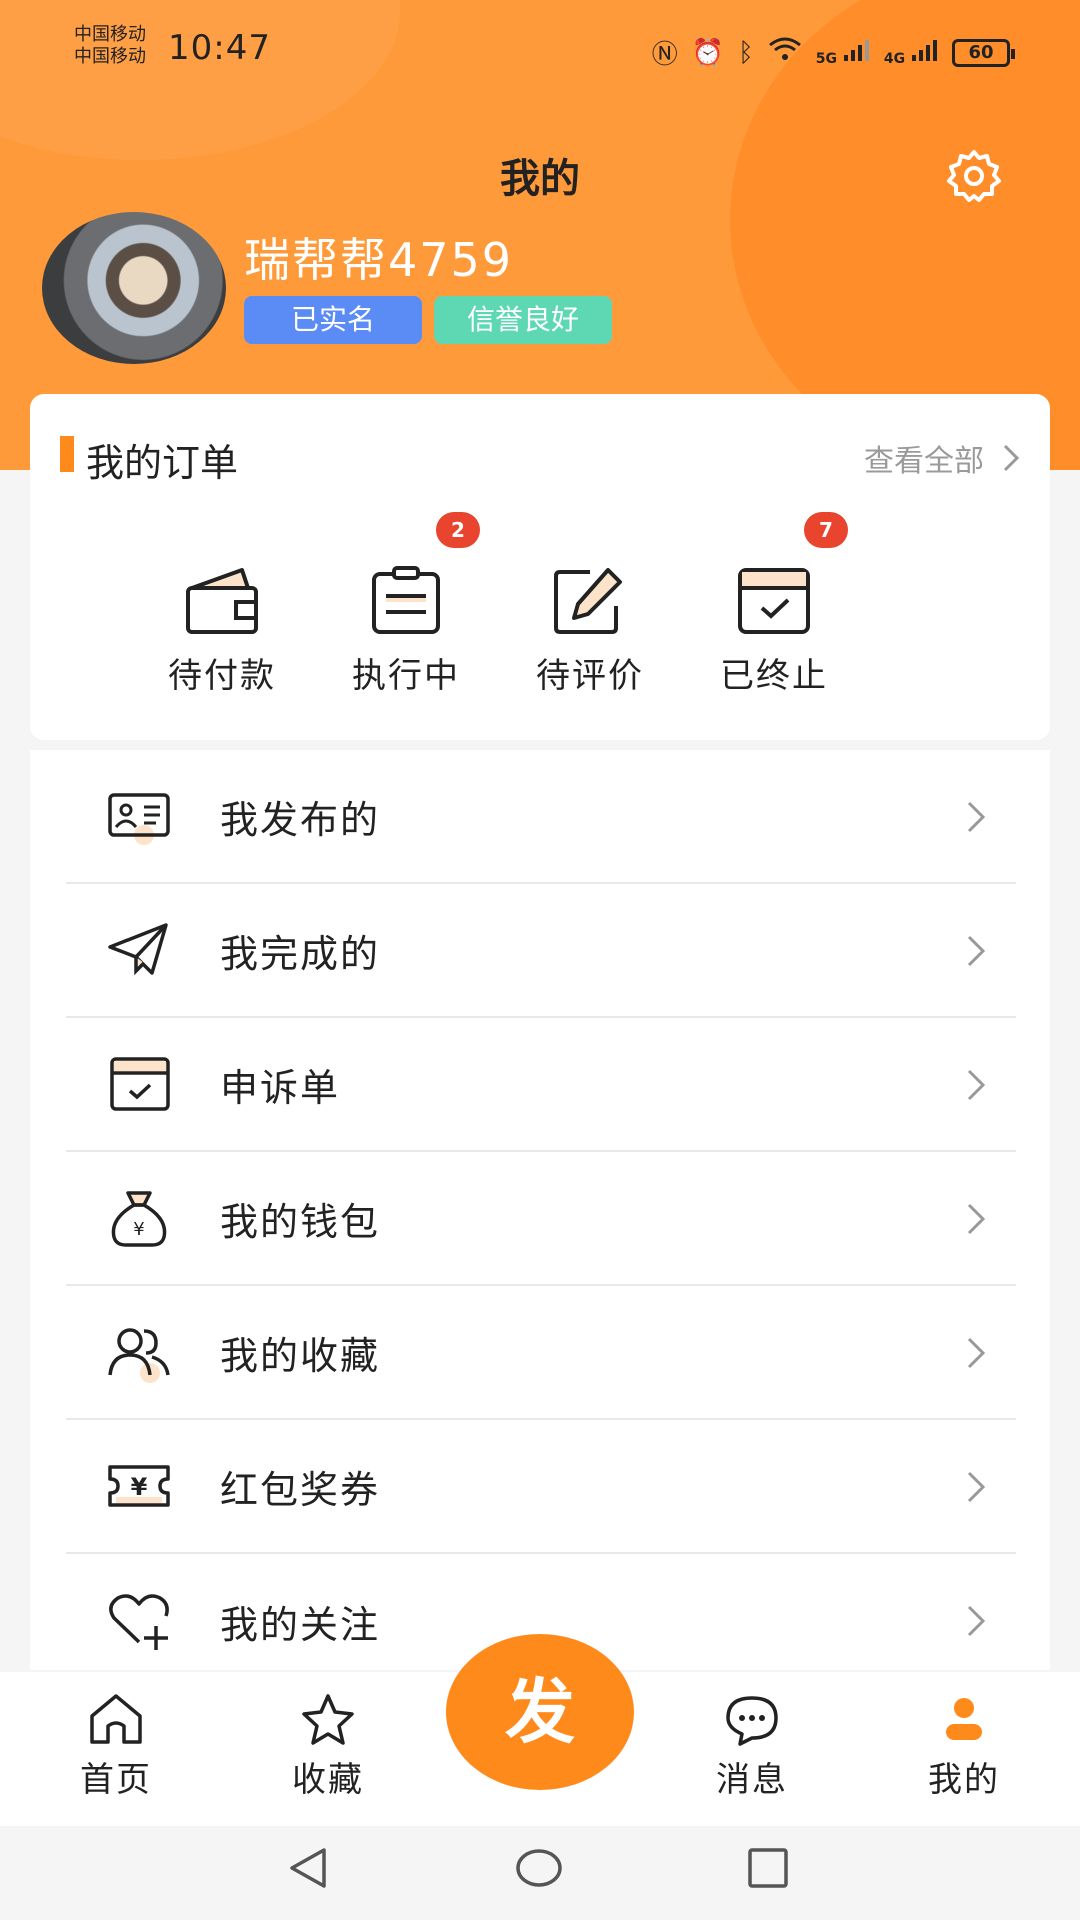  Describe the element at coordinates (162, 463) in the screenshot. I see `orders-title: 我的订单` at that location.